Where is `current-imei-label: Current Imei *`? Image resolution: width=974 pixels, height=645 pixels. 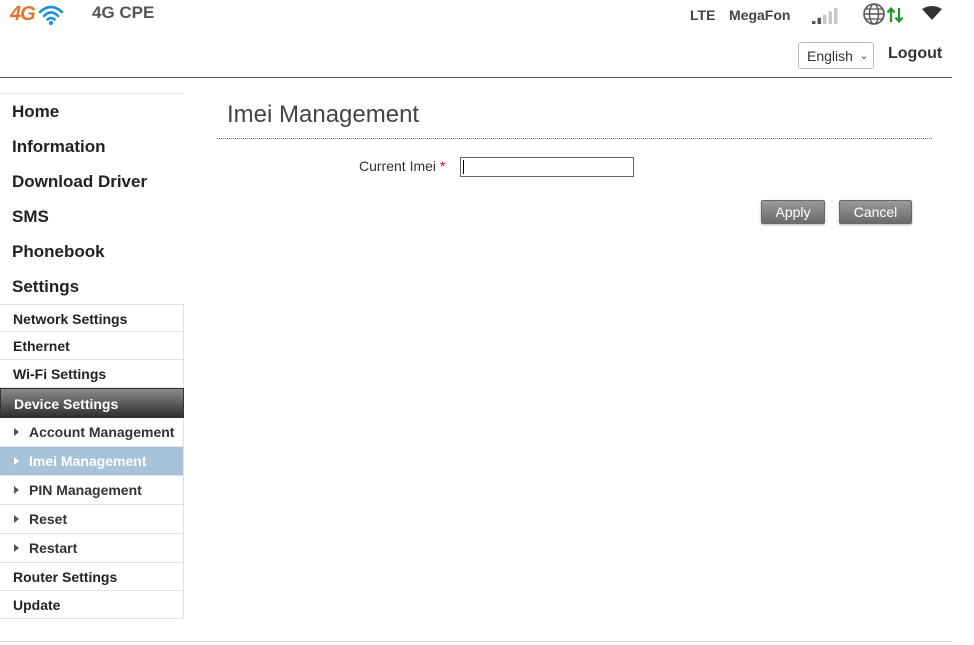 current-imei-label: Current Imei * is located at coordinates (402, 166).